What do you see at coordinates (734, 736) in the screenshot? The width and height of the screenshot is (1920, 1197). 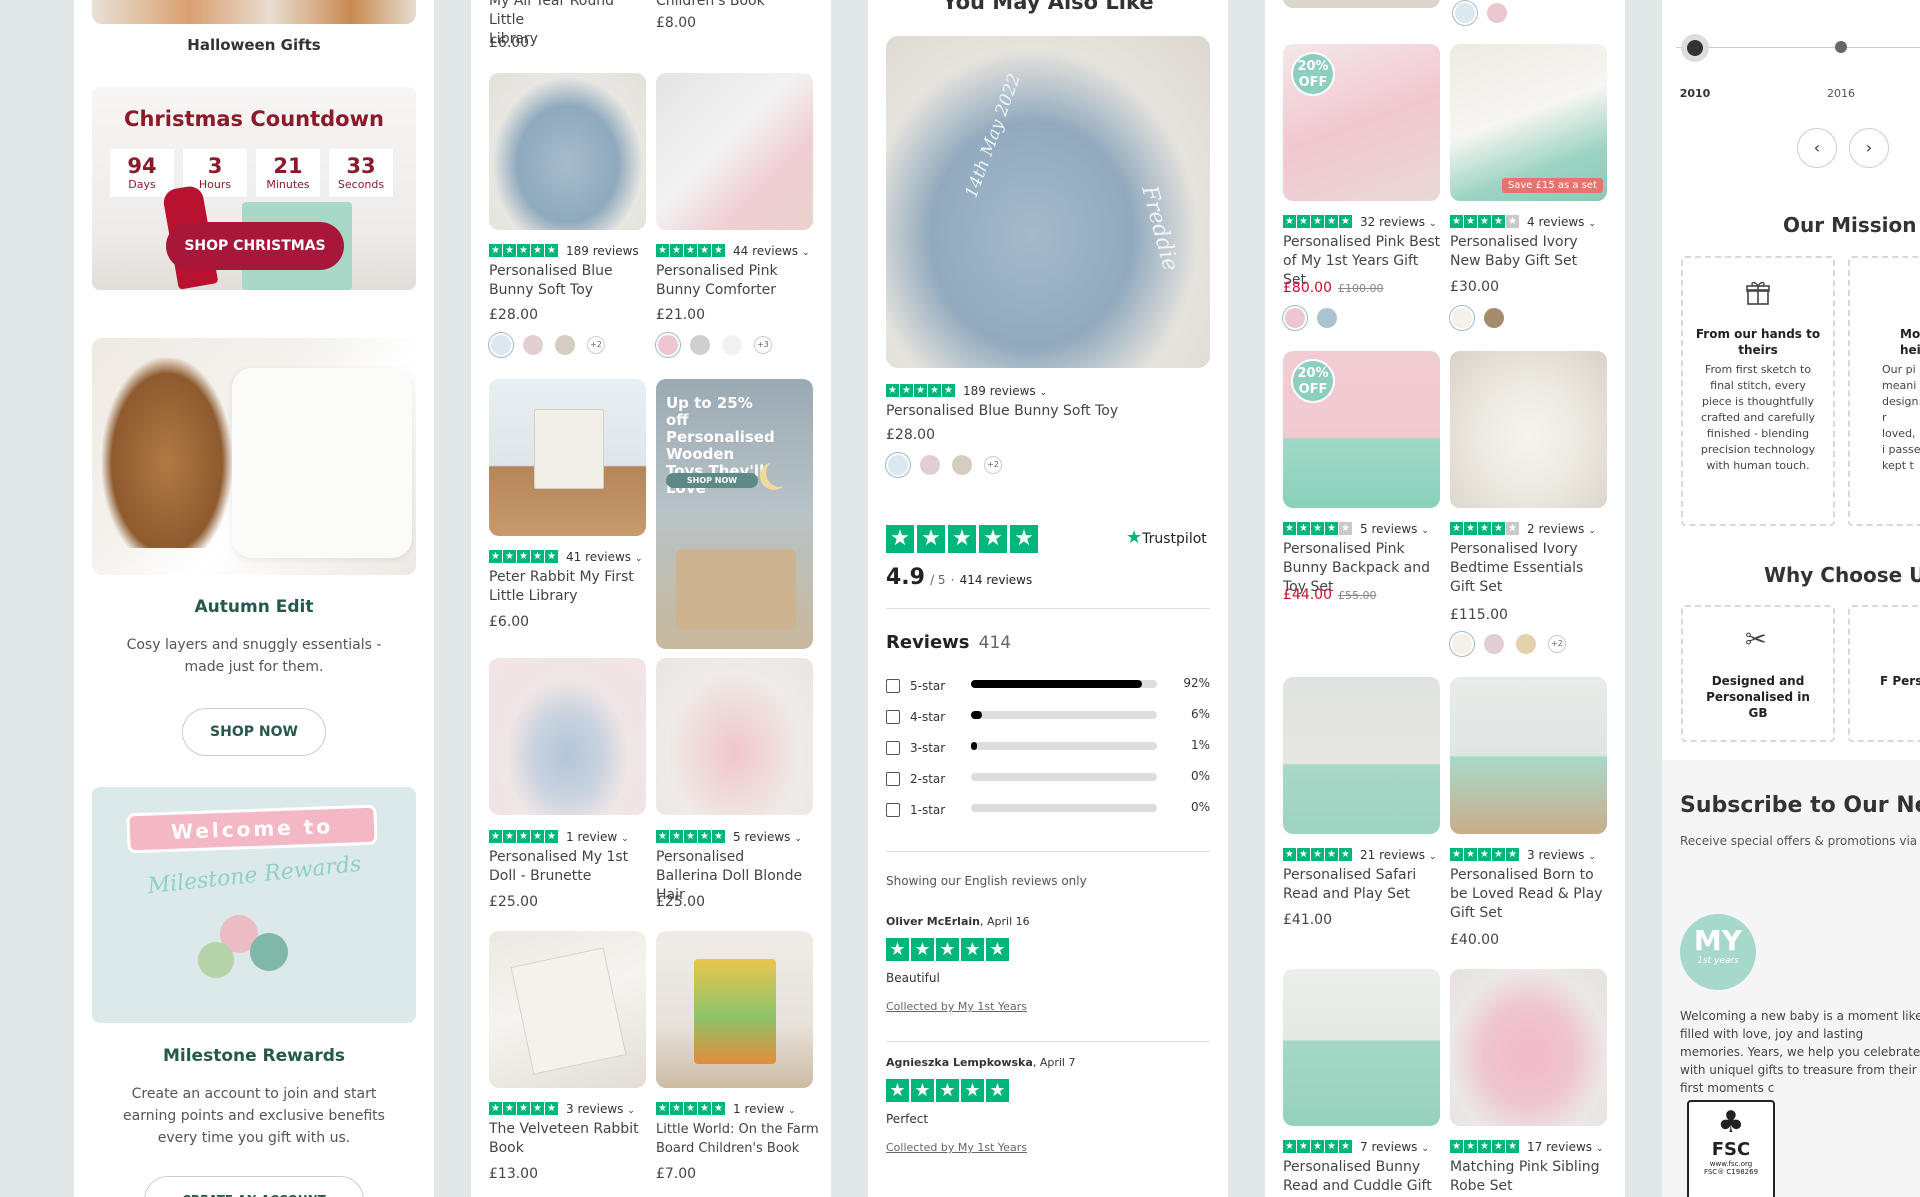 I see `ballerina-doll-image` at bounding box center [734, 736].